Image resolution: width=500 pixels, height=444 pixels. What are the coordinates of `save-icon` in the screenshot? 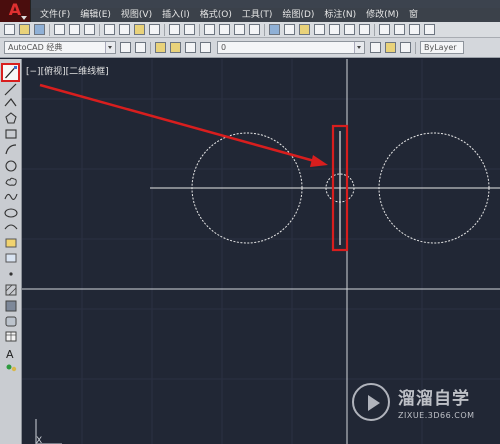 It's located at (39, 29).